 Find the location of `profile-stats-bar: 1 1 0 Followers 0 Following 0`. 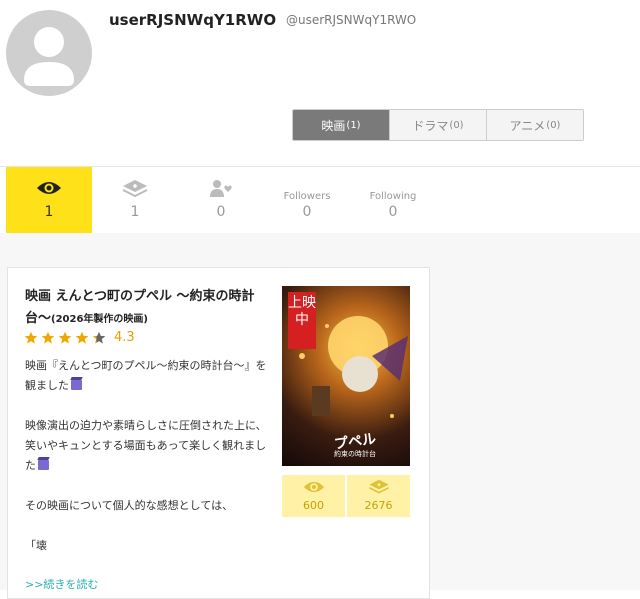

profile-stats-bar: 1 1 0 Followers 0 Following 0 is located at coordinates (320, 200).